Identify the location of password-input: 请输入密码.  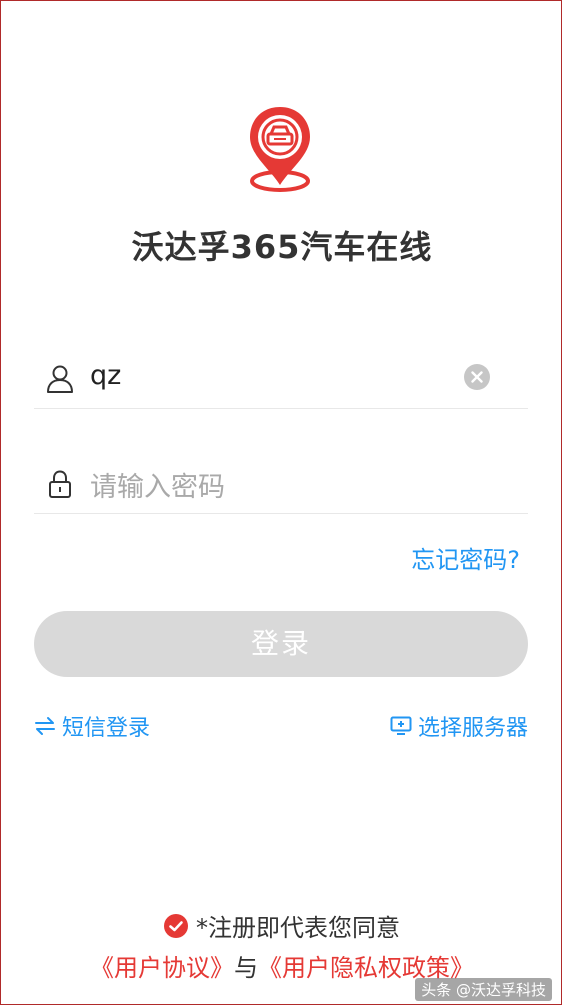
(157, 484).